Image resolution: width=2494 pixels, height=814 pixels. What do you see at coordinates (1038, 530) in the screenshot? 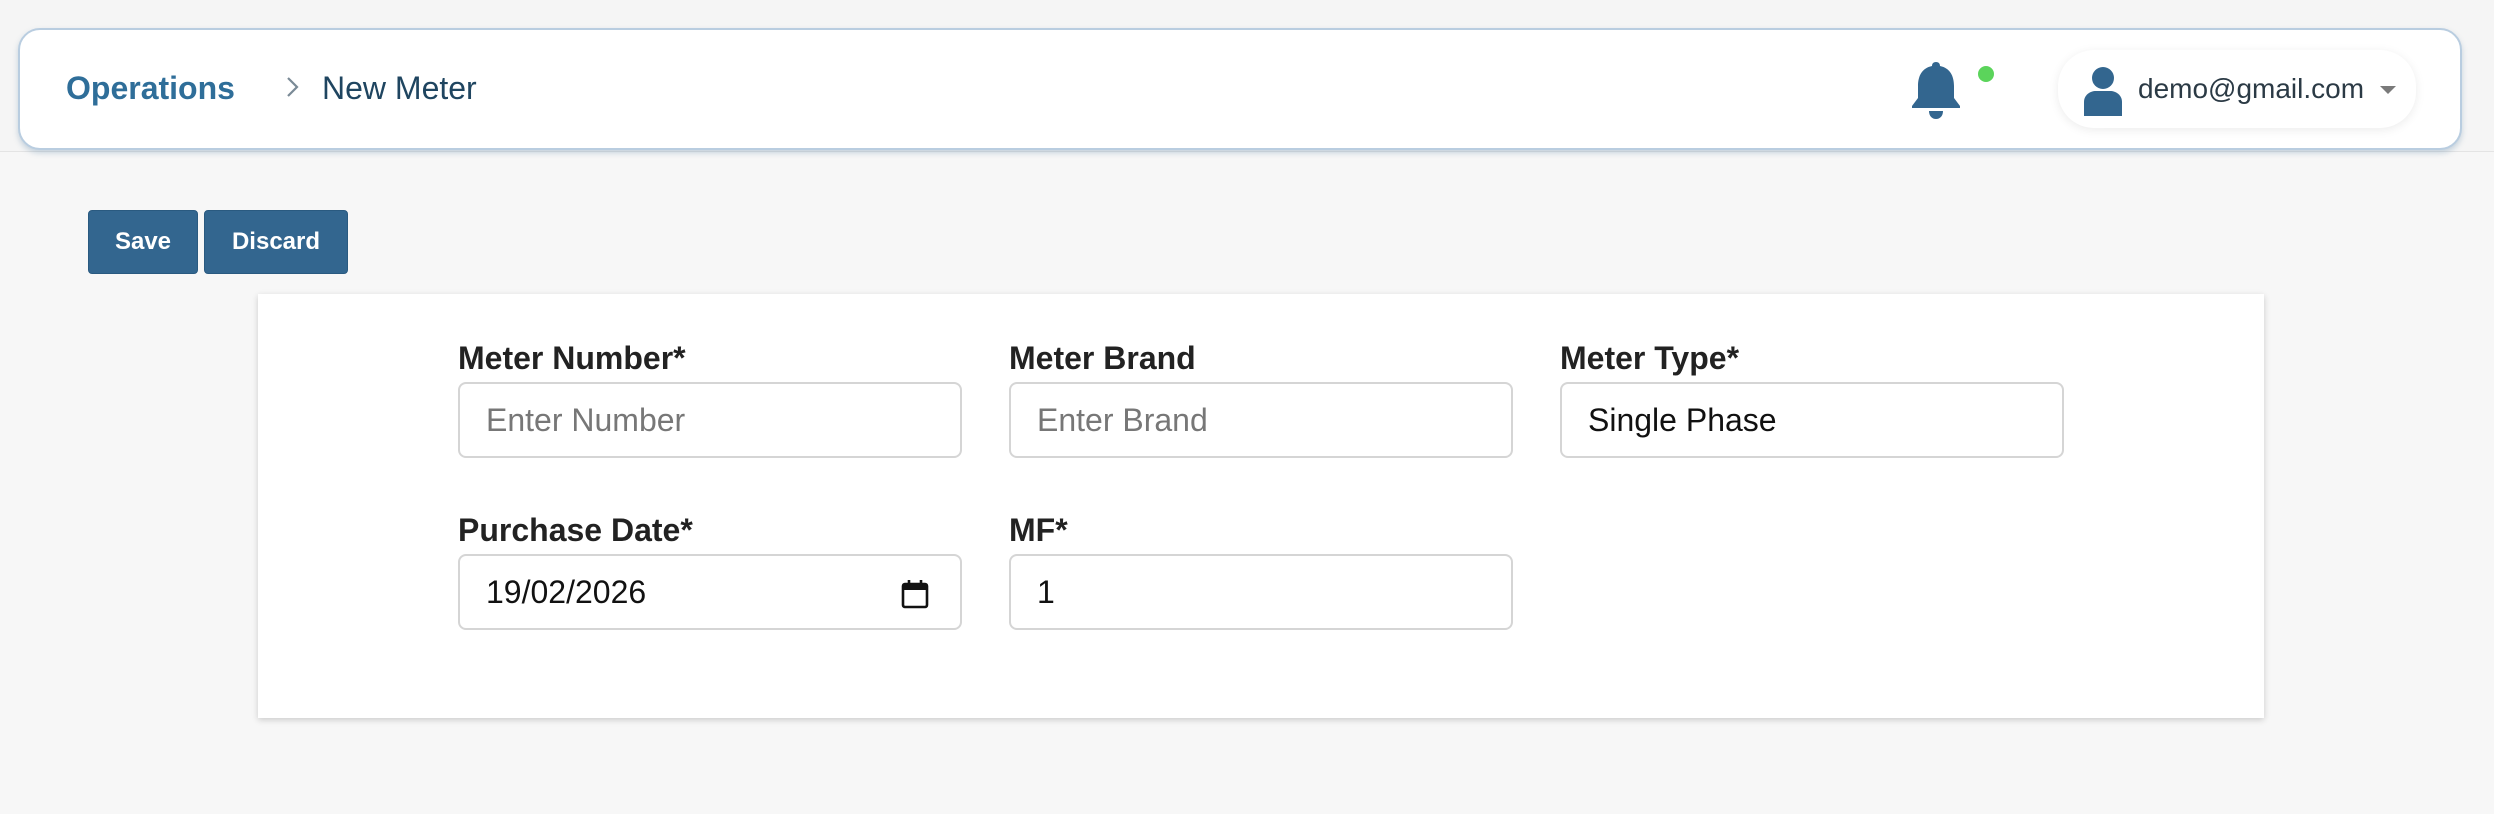
I see `mf-label: MF*` at bounding box center [1038, 530].